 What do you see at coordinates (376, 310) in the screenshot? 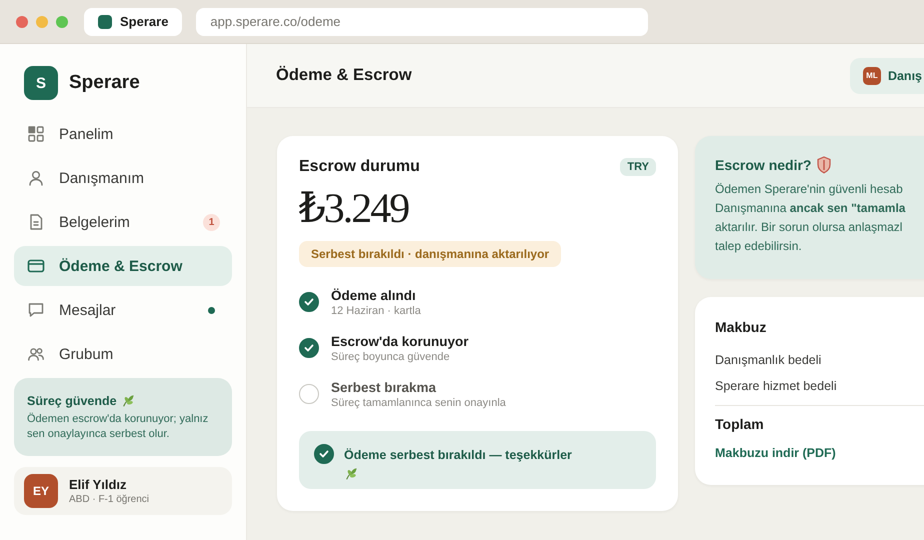
I see `step-subtitle: 12 Haziran · kartla` at bounding box center [376, 310].